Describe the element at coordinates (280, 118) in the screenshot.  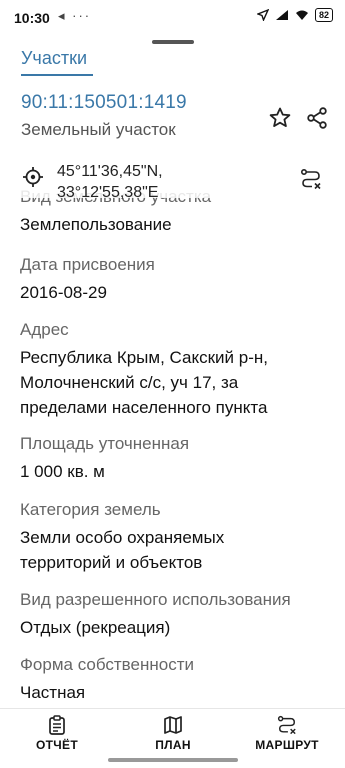
I see `star-icon` at that location.